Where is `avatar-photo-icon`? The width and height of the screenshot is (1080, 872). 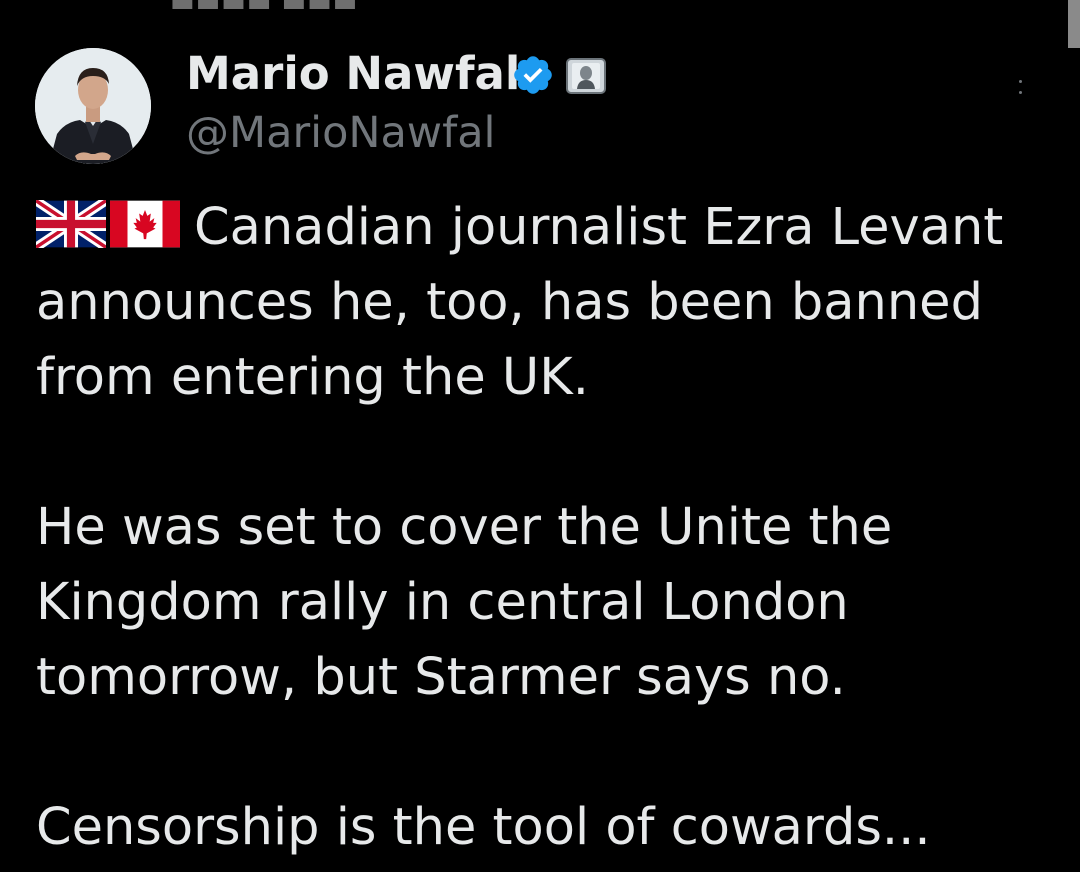 avatar-photo-icon is located at coordinates (93, 106).